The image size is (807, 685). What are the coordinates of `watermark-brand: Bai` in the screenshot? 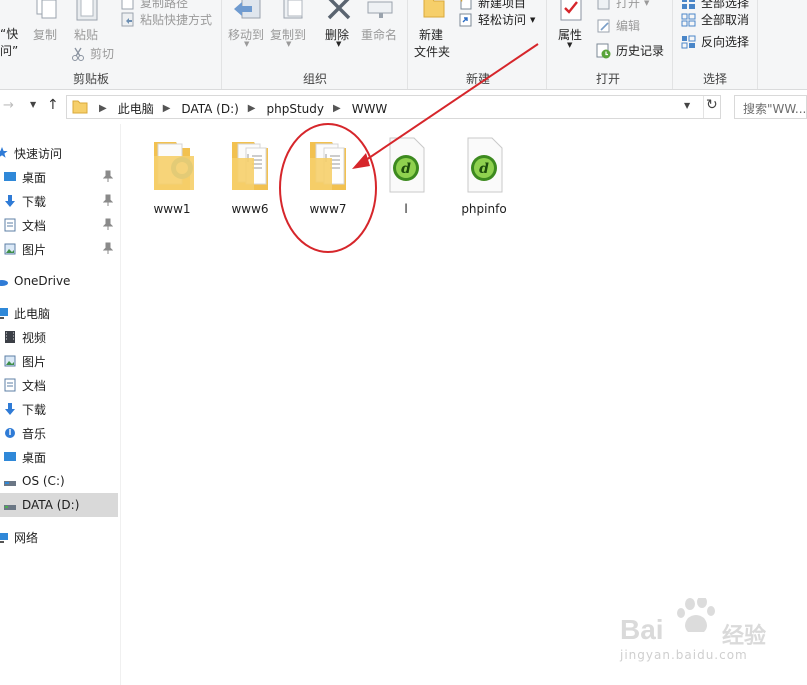 It's located at (642, 629).